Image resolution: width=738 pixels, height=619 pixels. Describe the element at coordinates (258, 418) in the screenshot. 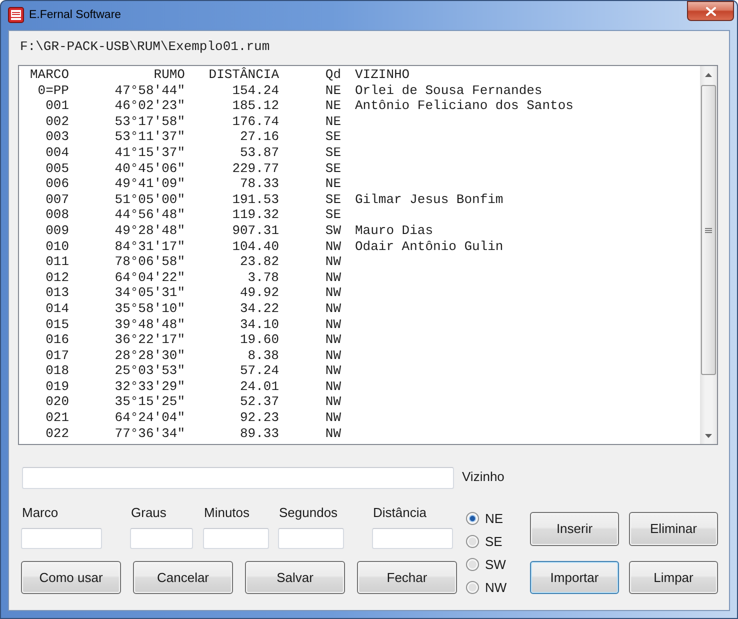

I see `table-cell-text: 92.23` at that location.